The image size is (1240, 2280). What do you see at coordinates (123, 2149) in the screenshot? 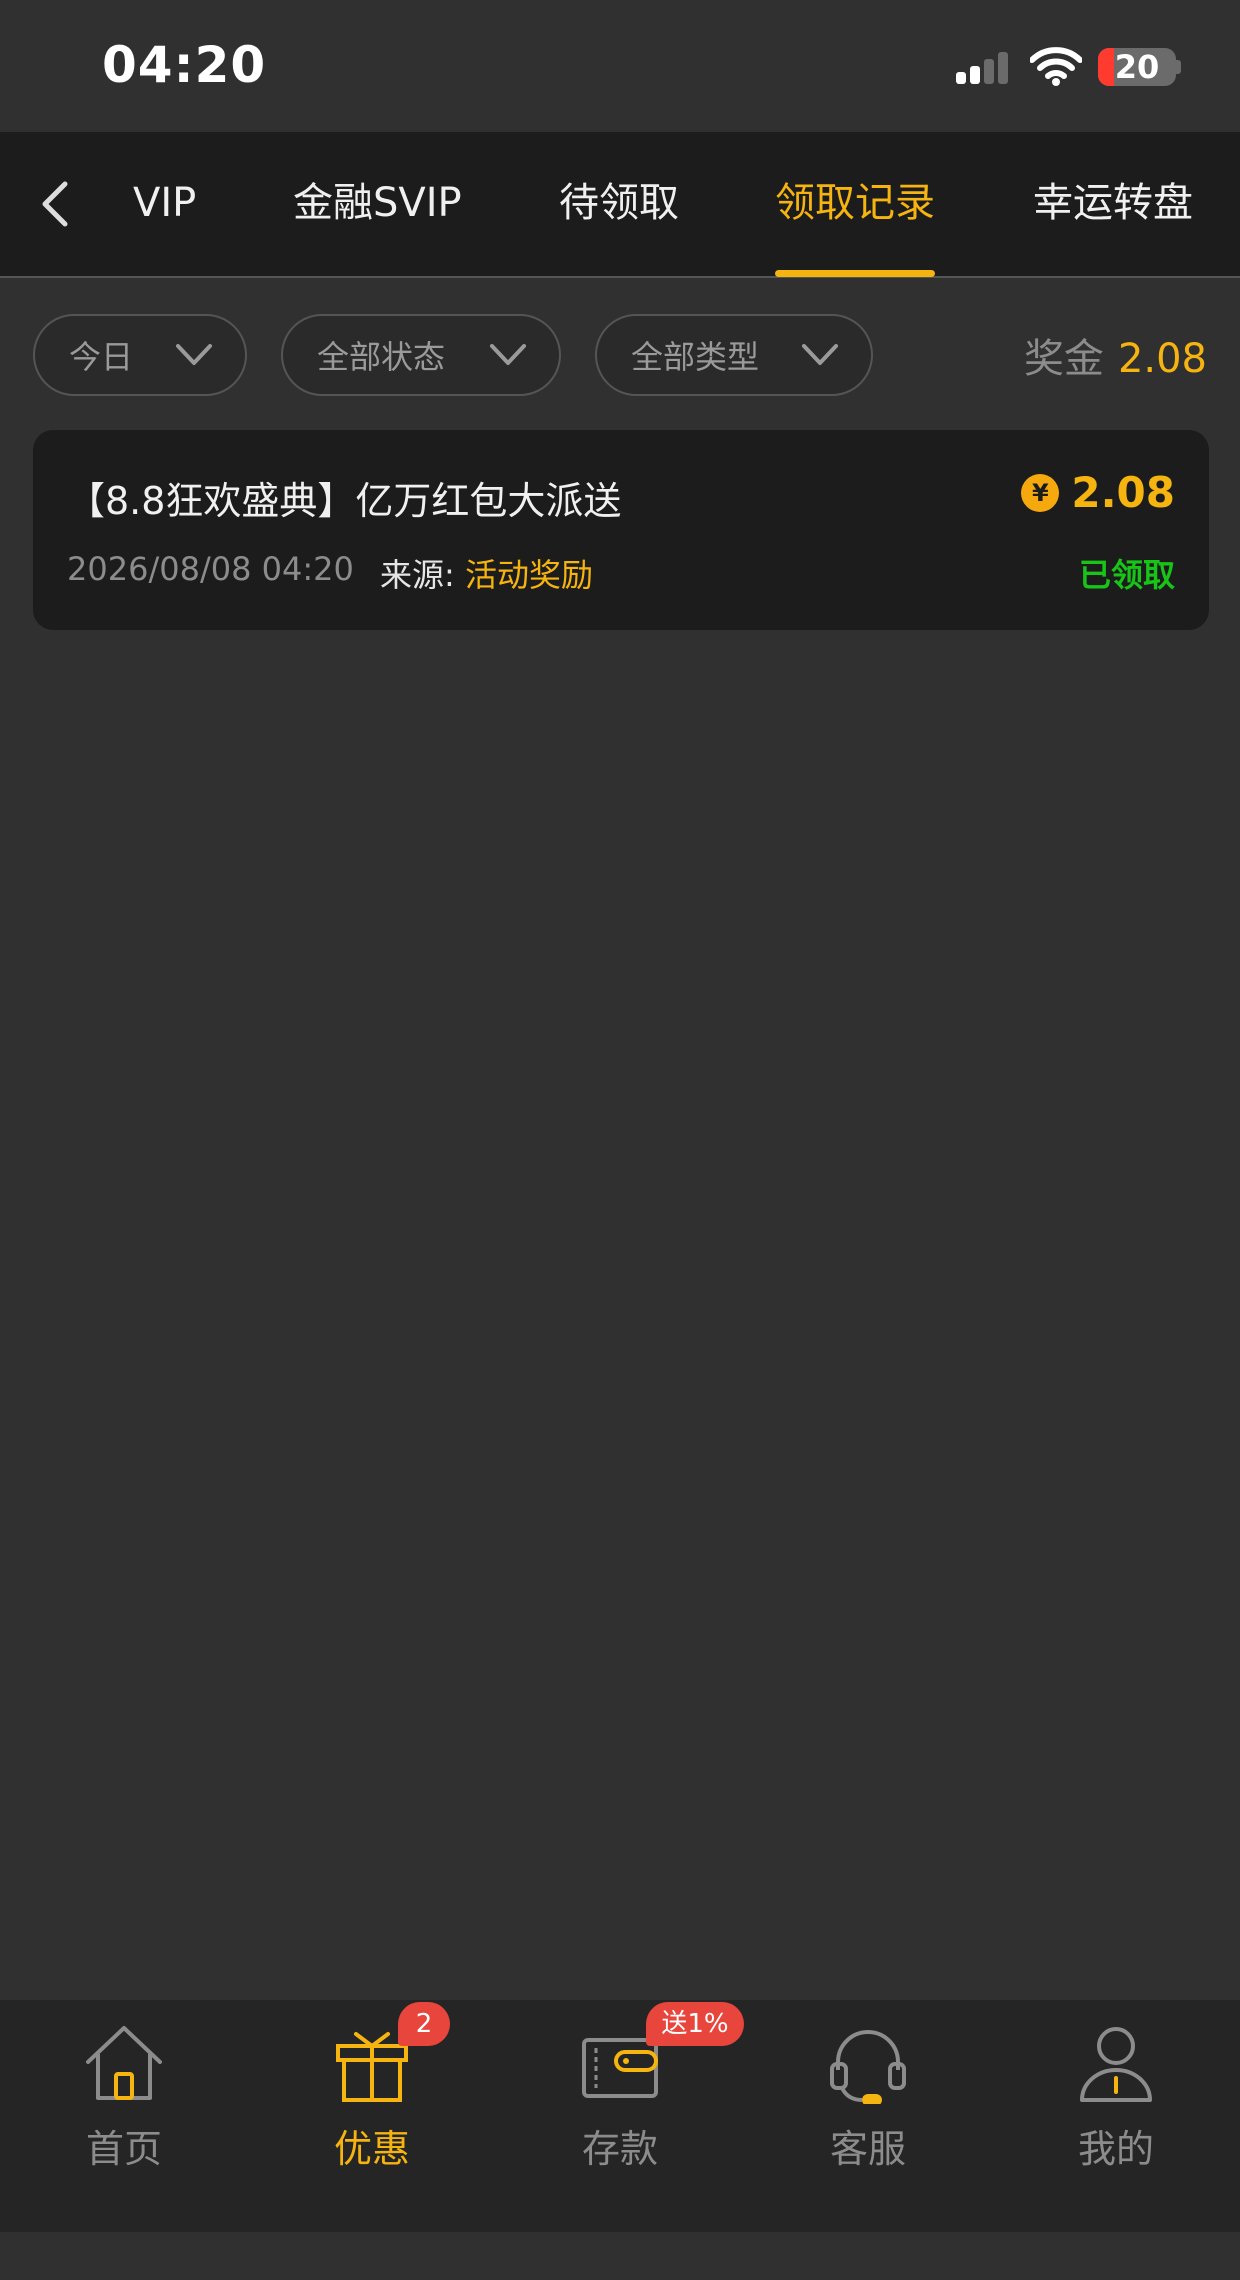
I see `nav-home-label: 首页` at bounding box center [123, 2149].